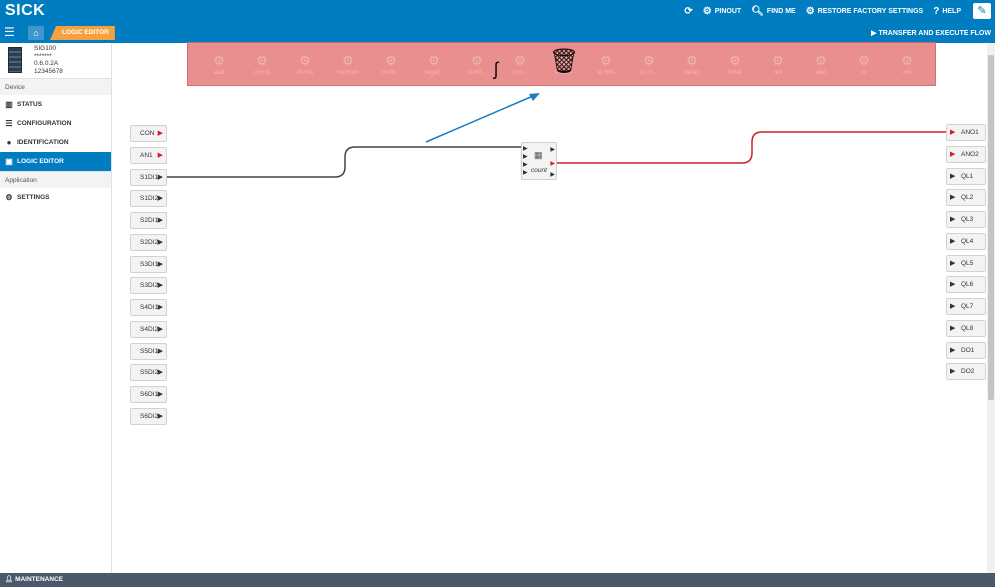  Describe the element at coordinates (148, 177) in the screenshot. I see `input-pin: S1DI1 ▶` at that location.